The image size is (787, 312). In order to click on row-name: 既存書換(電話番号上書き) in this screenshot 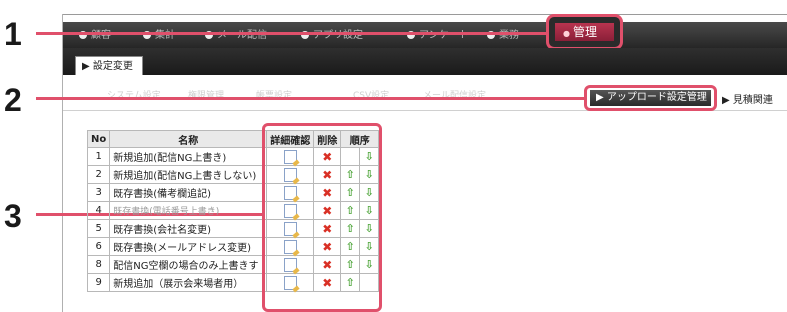, I will do `click(188, 210)`.